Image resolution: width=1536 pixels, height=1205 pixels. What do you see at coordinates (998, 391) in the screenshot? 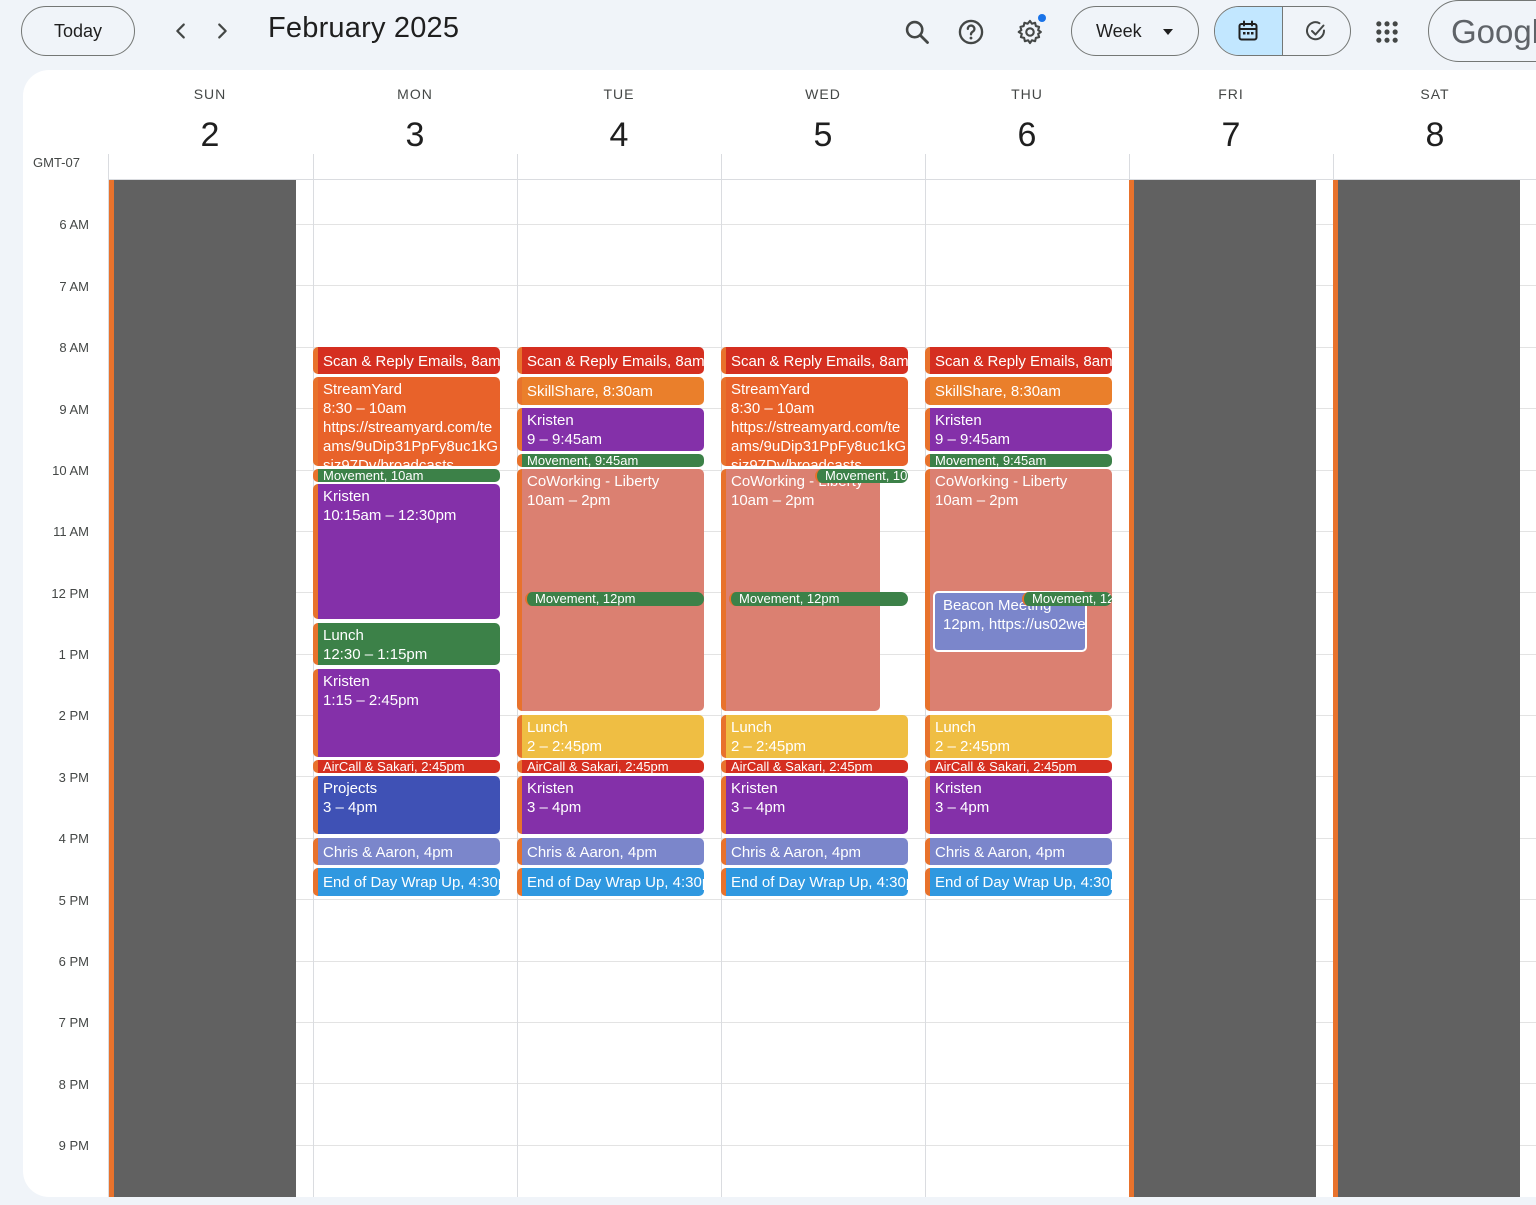
I see `event-title: SkillShare, 8:30am` at bounding box center [998, 391].